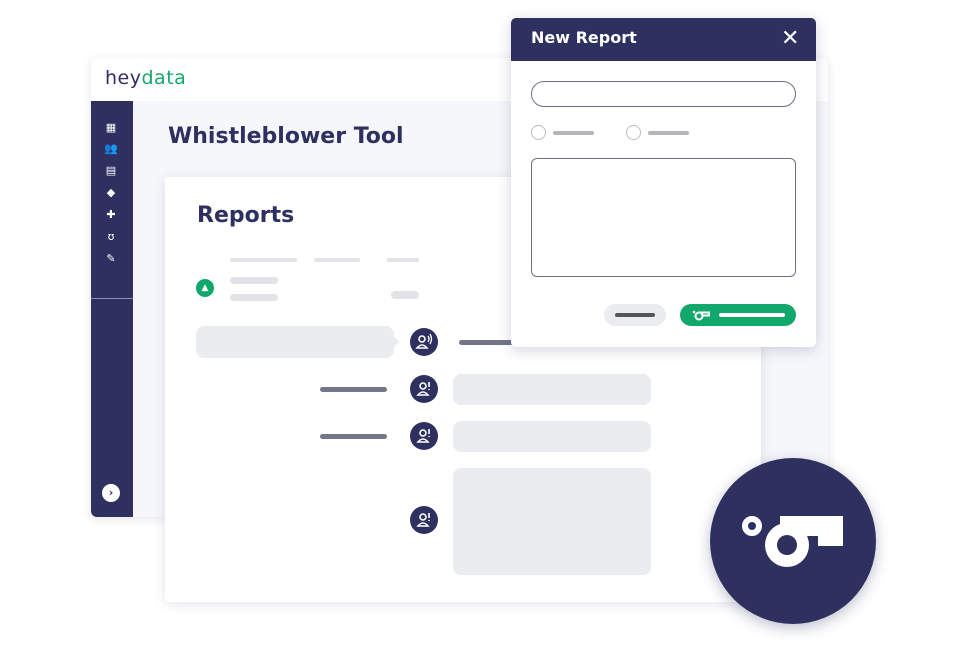 The height and width of the screenshot is (650, 960). What do you see at coordinates (111, 171) in the screenshot?
I see `clipboard-icon: ▤` at bounding box center [111, 171].